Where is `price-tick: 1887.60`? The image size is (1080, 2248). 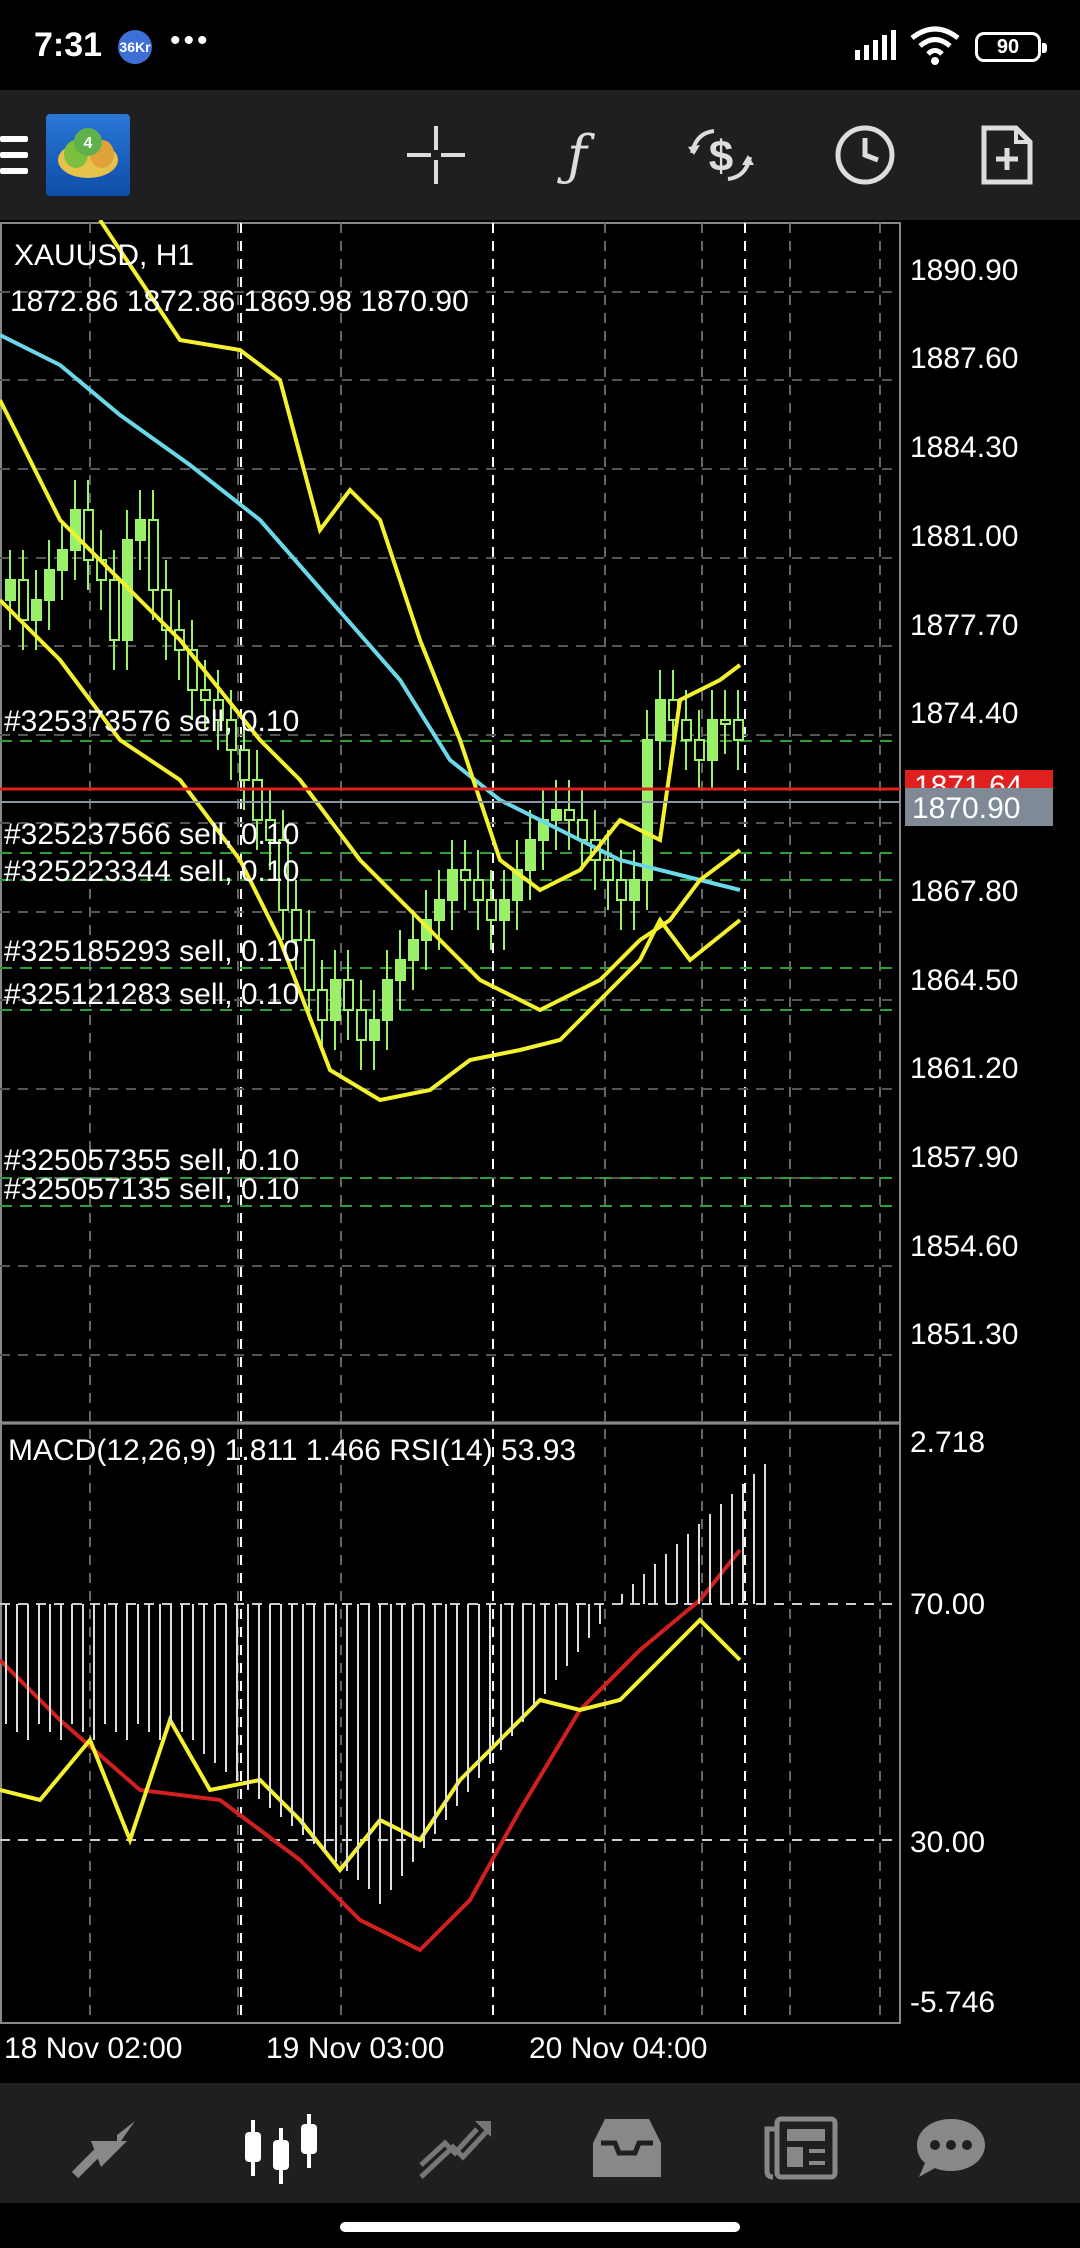 price-tick: 1887.60 is located at coordinates (964, 358).